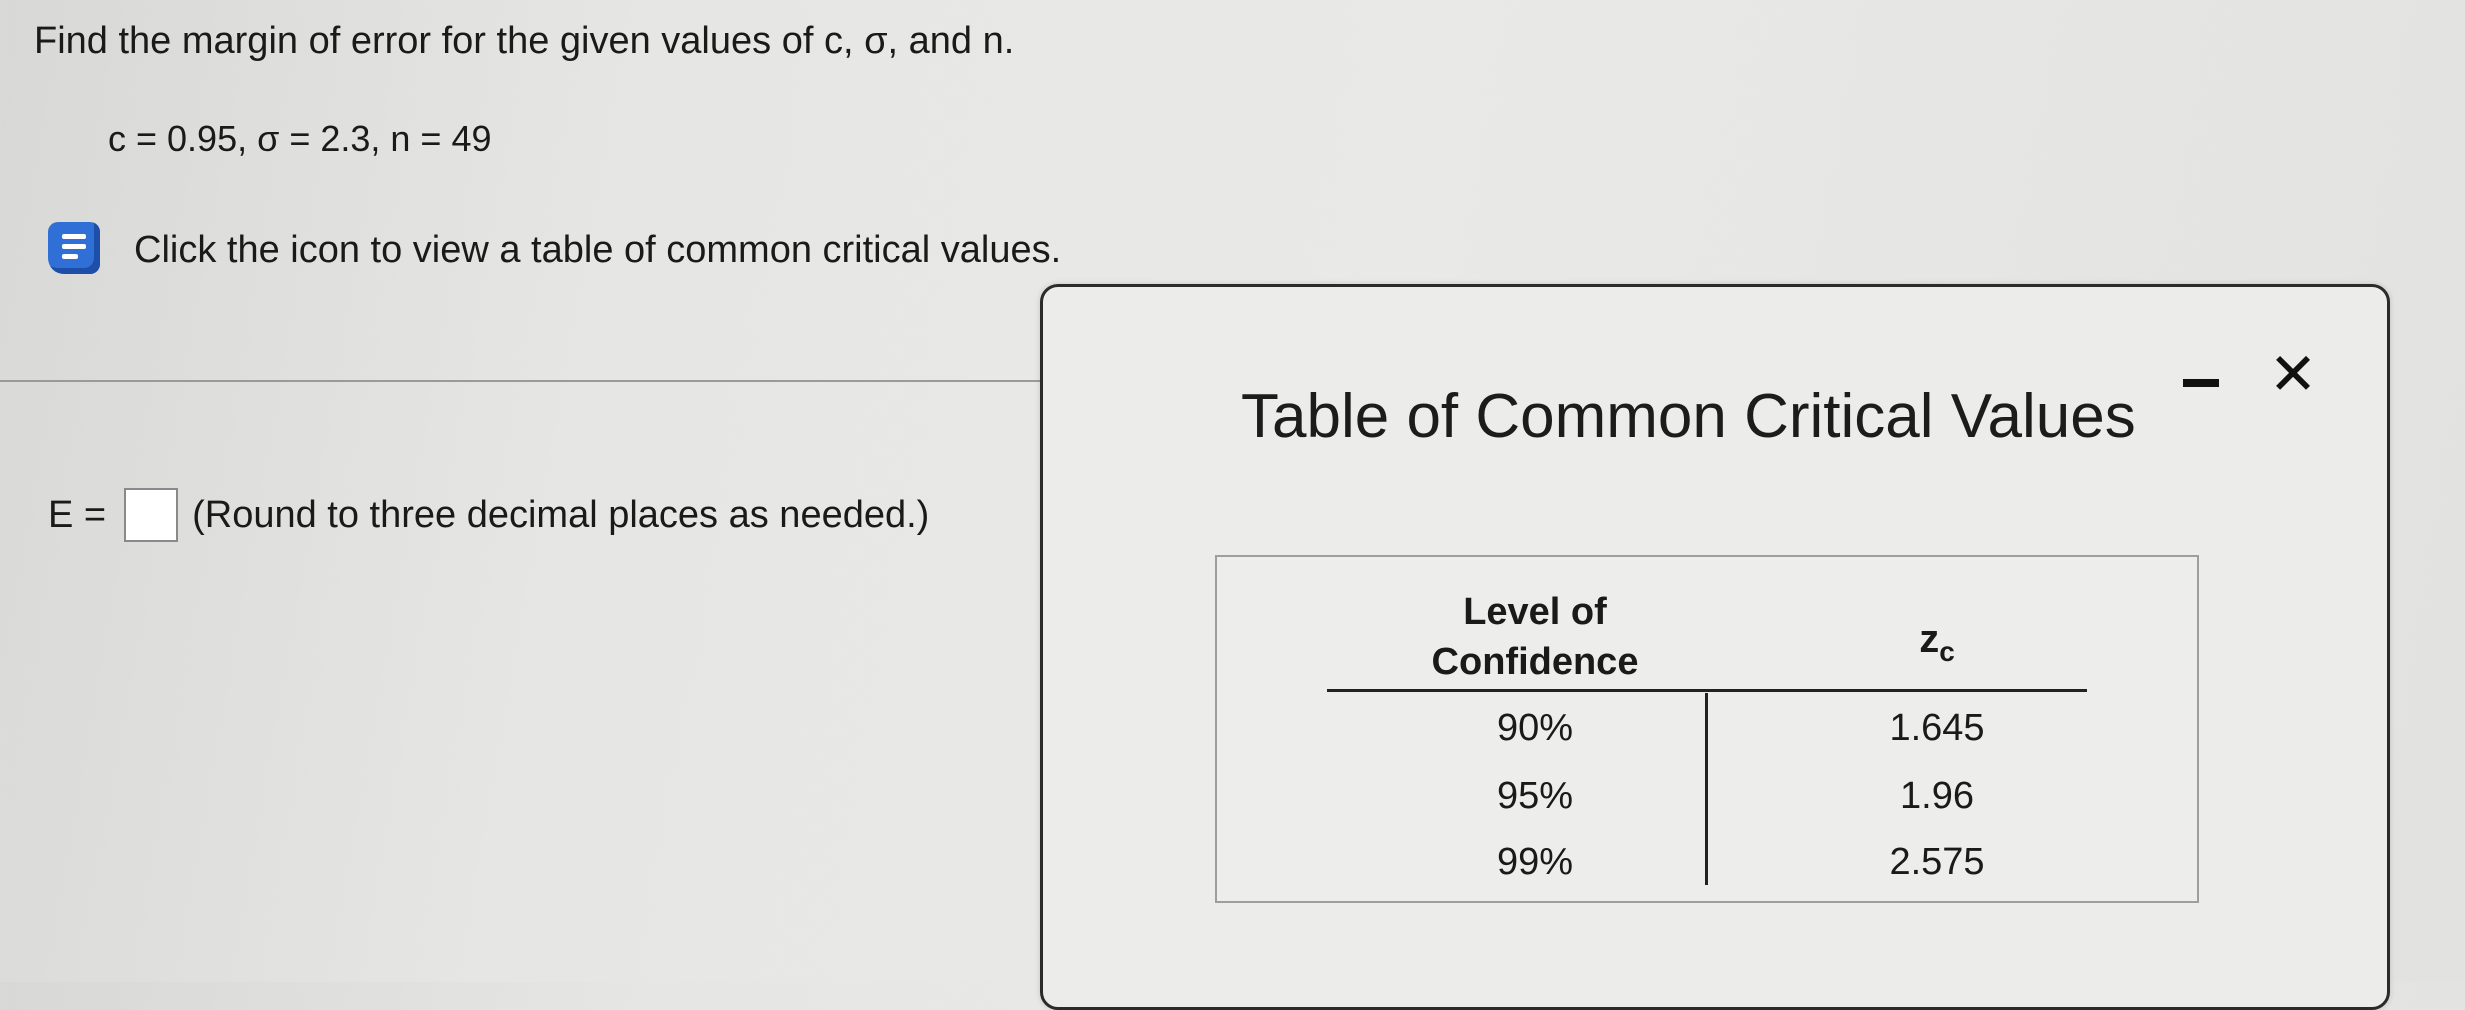  Describe the element at coordinates (1937, 862) in the screenshot. I see `table-cell-z: 2.575` at that location.